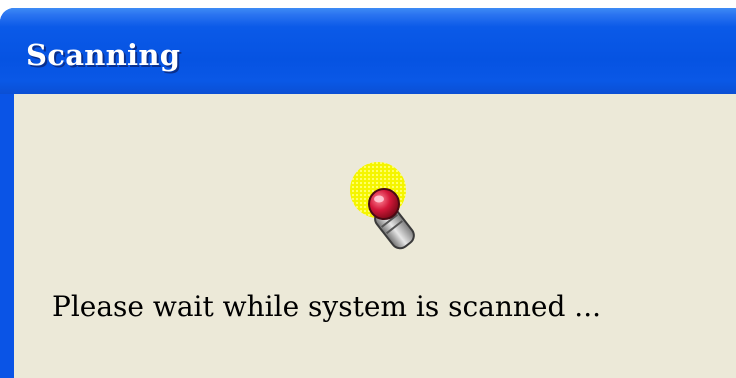 The width and height of the screenshot is (736, 378). Describe the element at coordinates (382, 206) in the screenshot. I see `flashlight-icon` at that location.